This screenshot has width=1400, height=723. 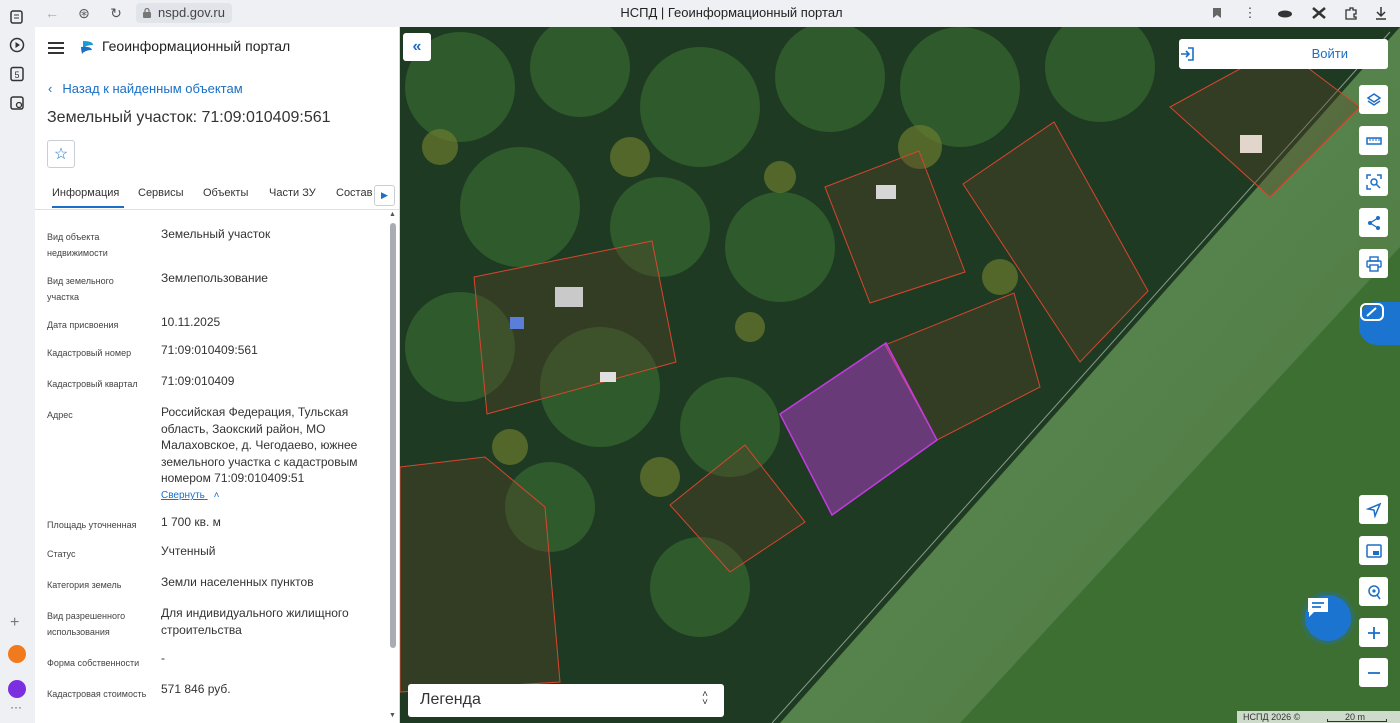 What do you see at coordinates (1372, 312) in the screenshot?
I see `feedback-icon` at bounding box center [1372, 312].